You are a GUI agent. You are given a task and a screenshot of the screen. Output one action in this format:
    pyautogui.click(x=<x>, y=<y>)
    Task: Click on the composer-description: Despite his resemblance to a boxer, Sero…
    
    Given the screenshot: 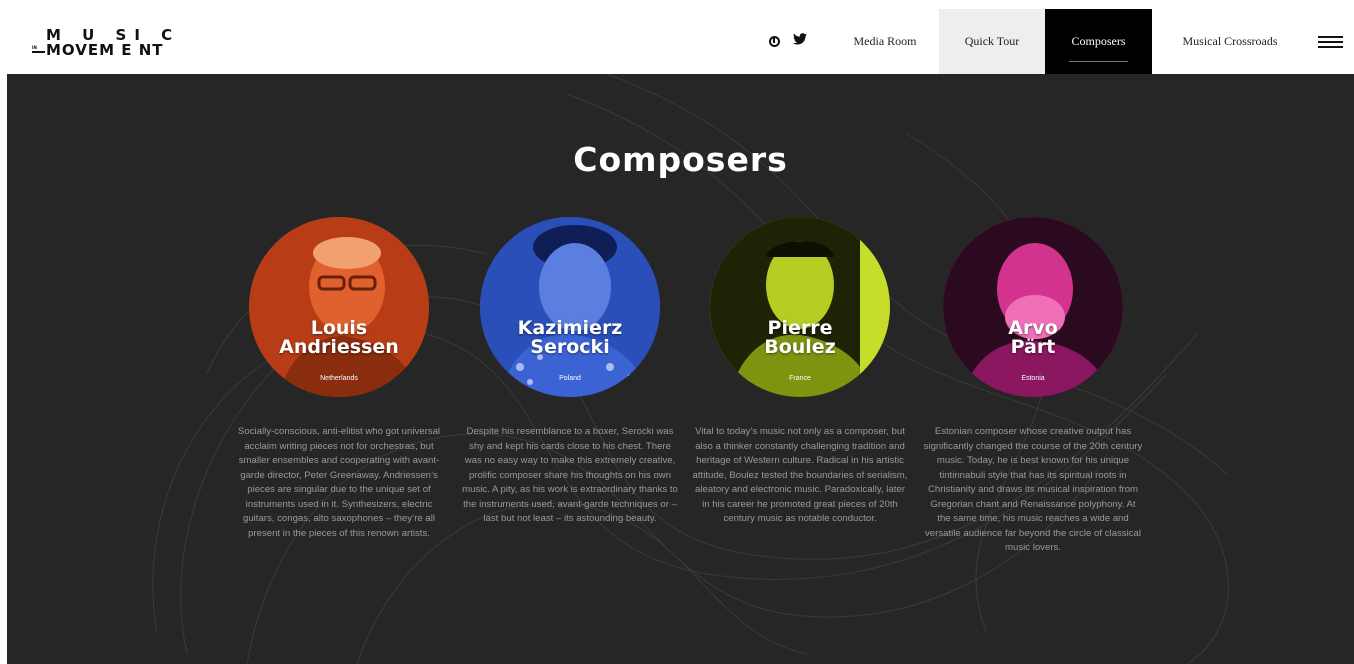 What is the action you would take?
    pyautogui.click(x=570, y=475)
    